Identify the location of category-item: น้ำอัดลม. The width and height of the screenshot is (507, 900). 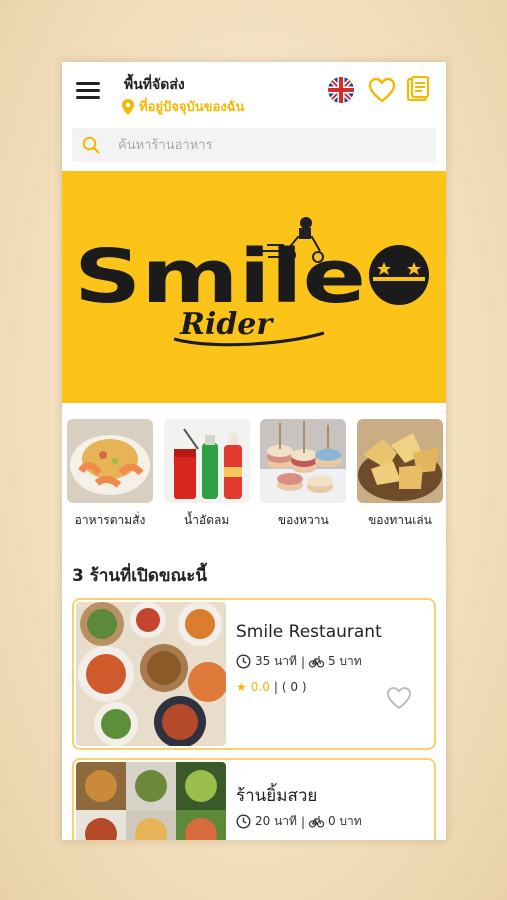
(207, 474).